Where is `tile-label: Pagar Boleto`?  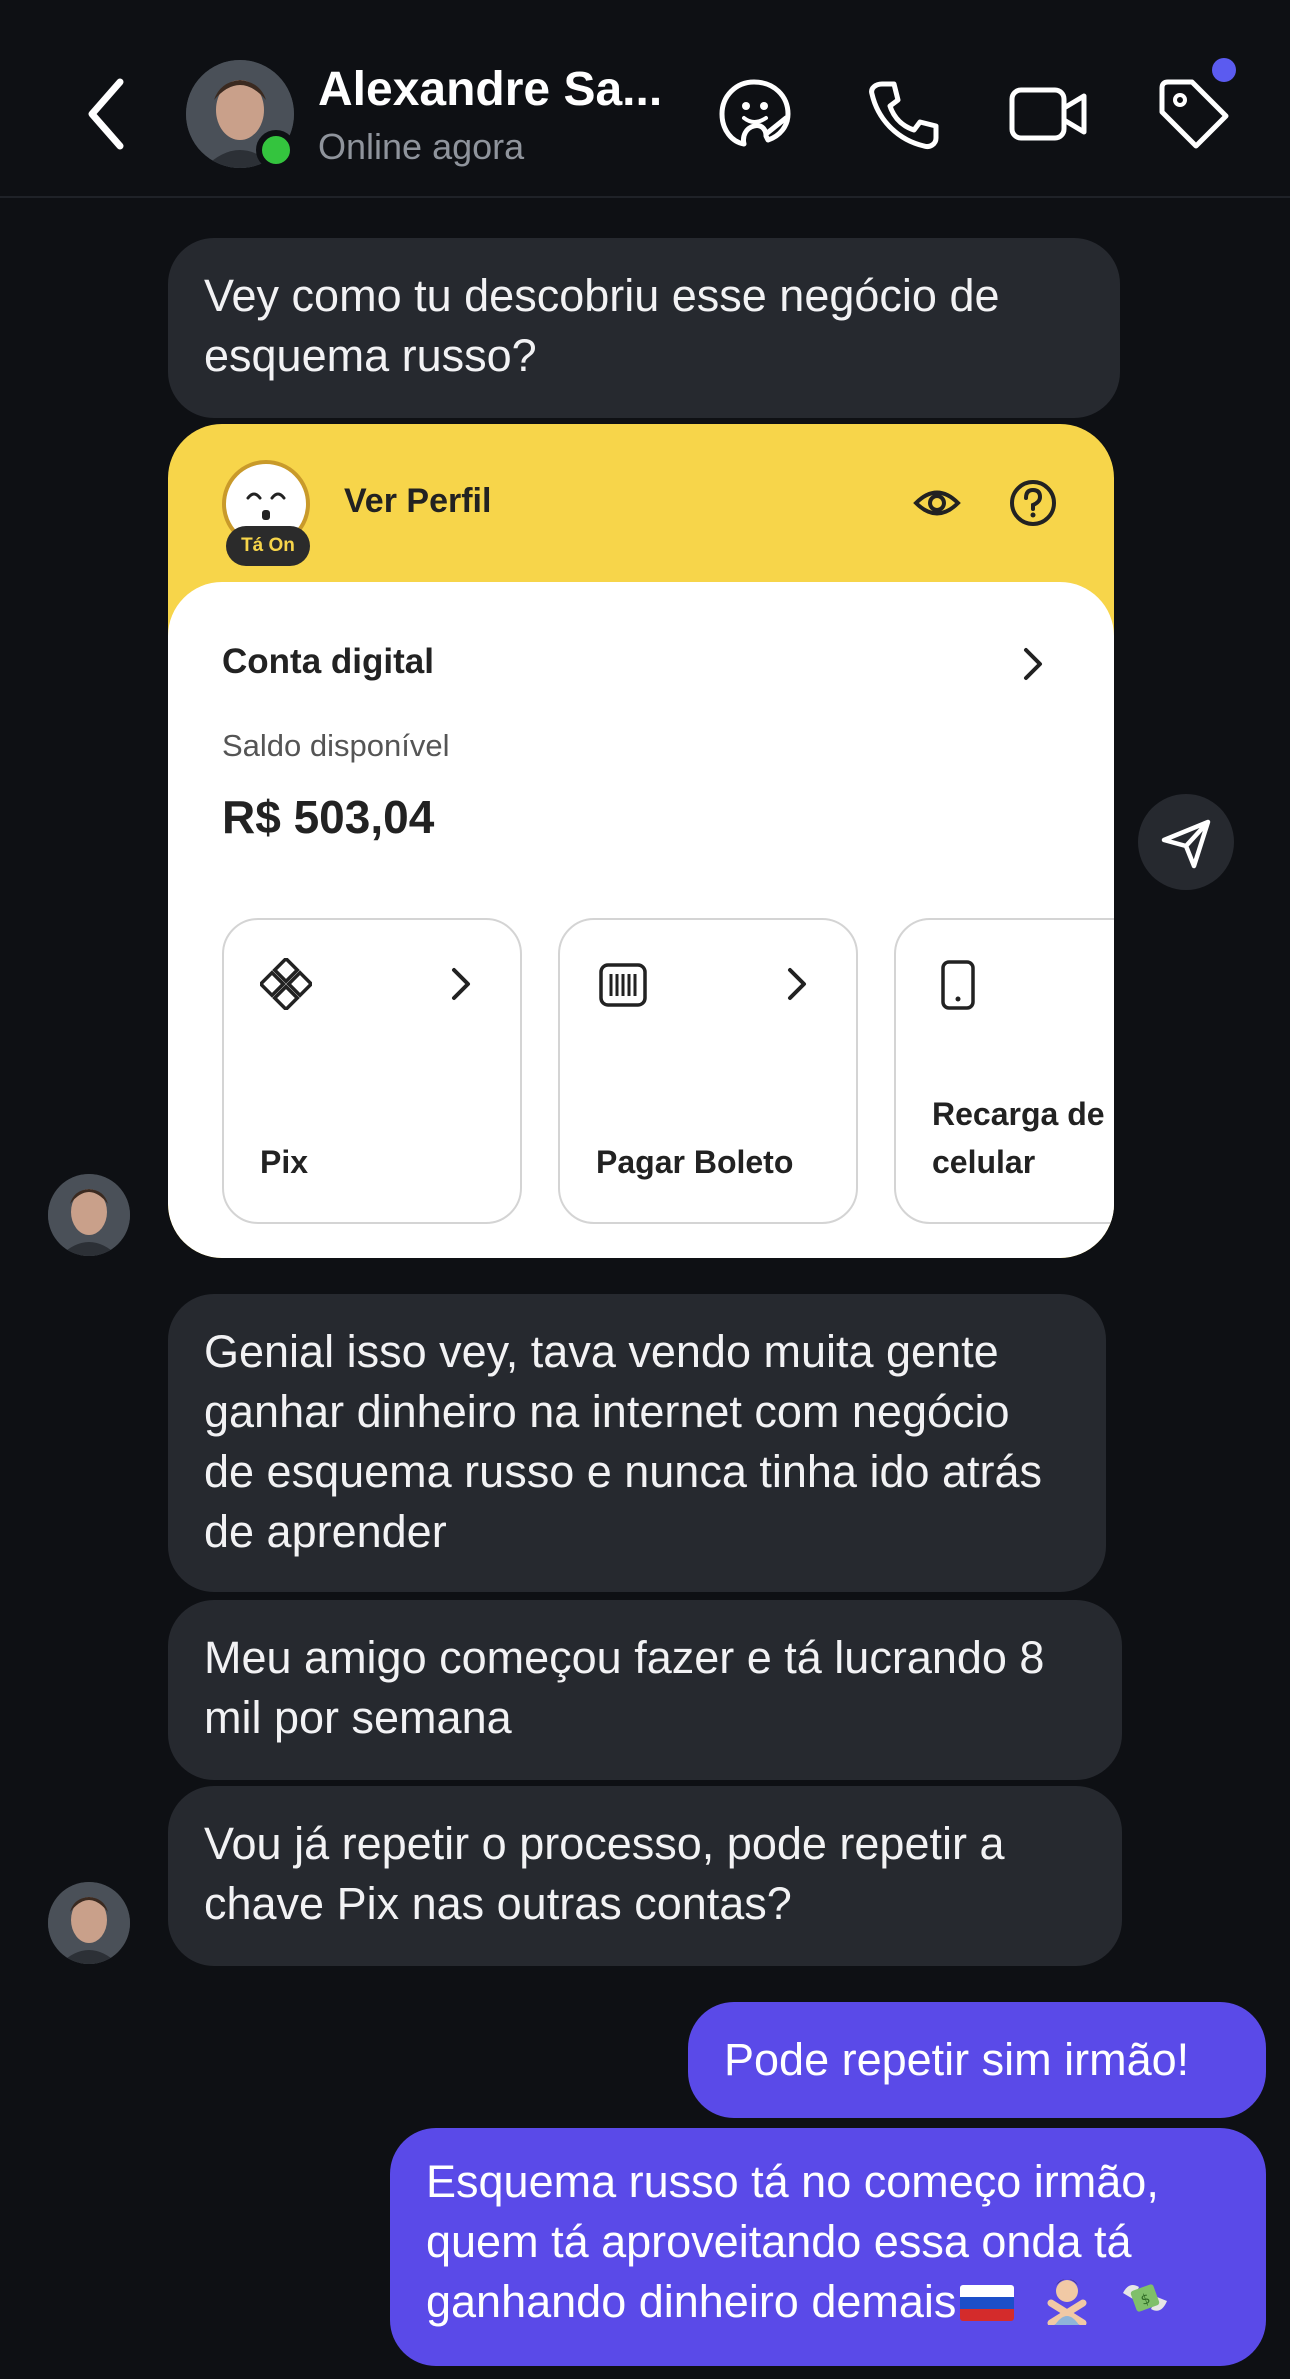
tile-label: Pagar Boleto is located at coordinates (695, 1162).